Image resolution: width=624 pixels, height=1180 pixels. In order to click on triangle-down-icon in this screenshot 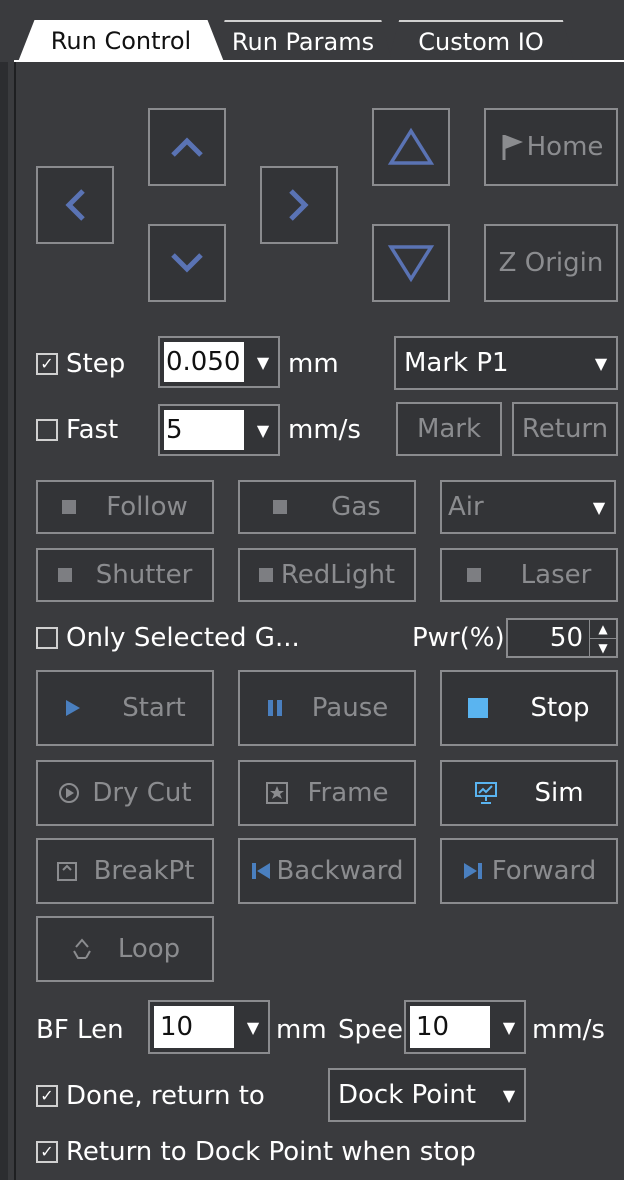, I will do `click(411, 264)`.